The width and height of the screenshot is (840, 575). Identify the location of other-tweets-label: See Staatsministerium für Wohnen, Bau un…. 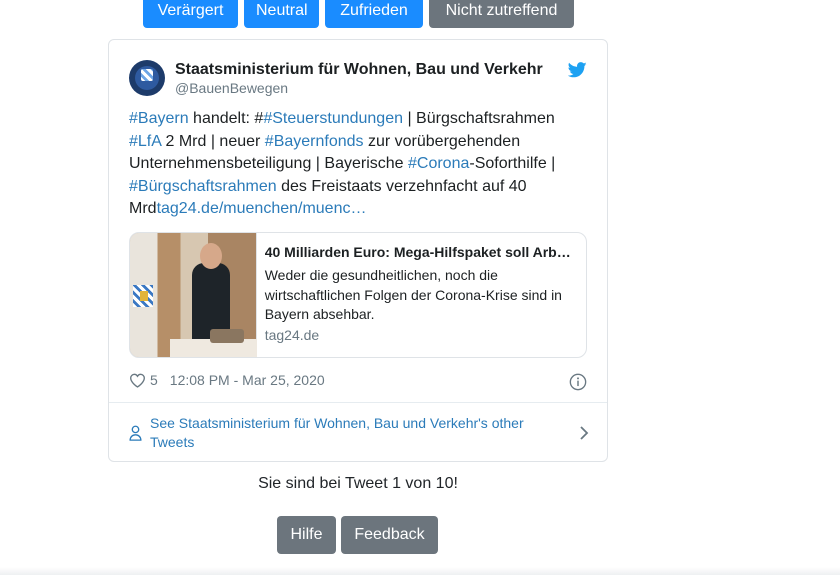
(355, 433).